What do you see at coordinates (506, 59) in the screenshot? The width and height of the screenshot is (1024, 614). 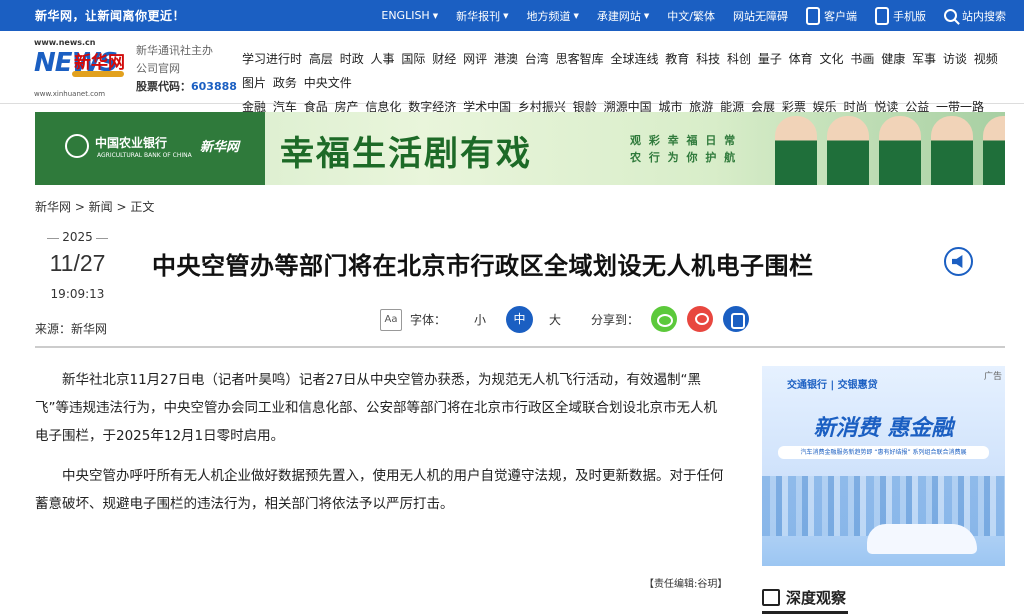 I see `channel-link: 港澳` at bounding box center [506, 59].